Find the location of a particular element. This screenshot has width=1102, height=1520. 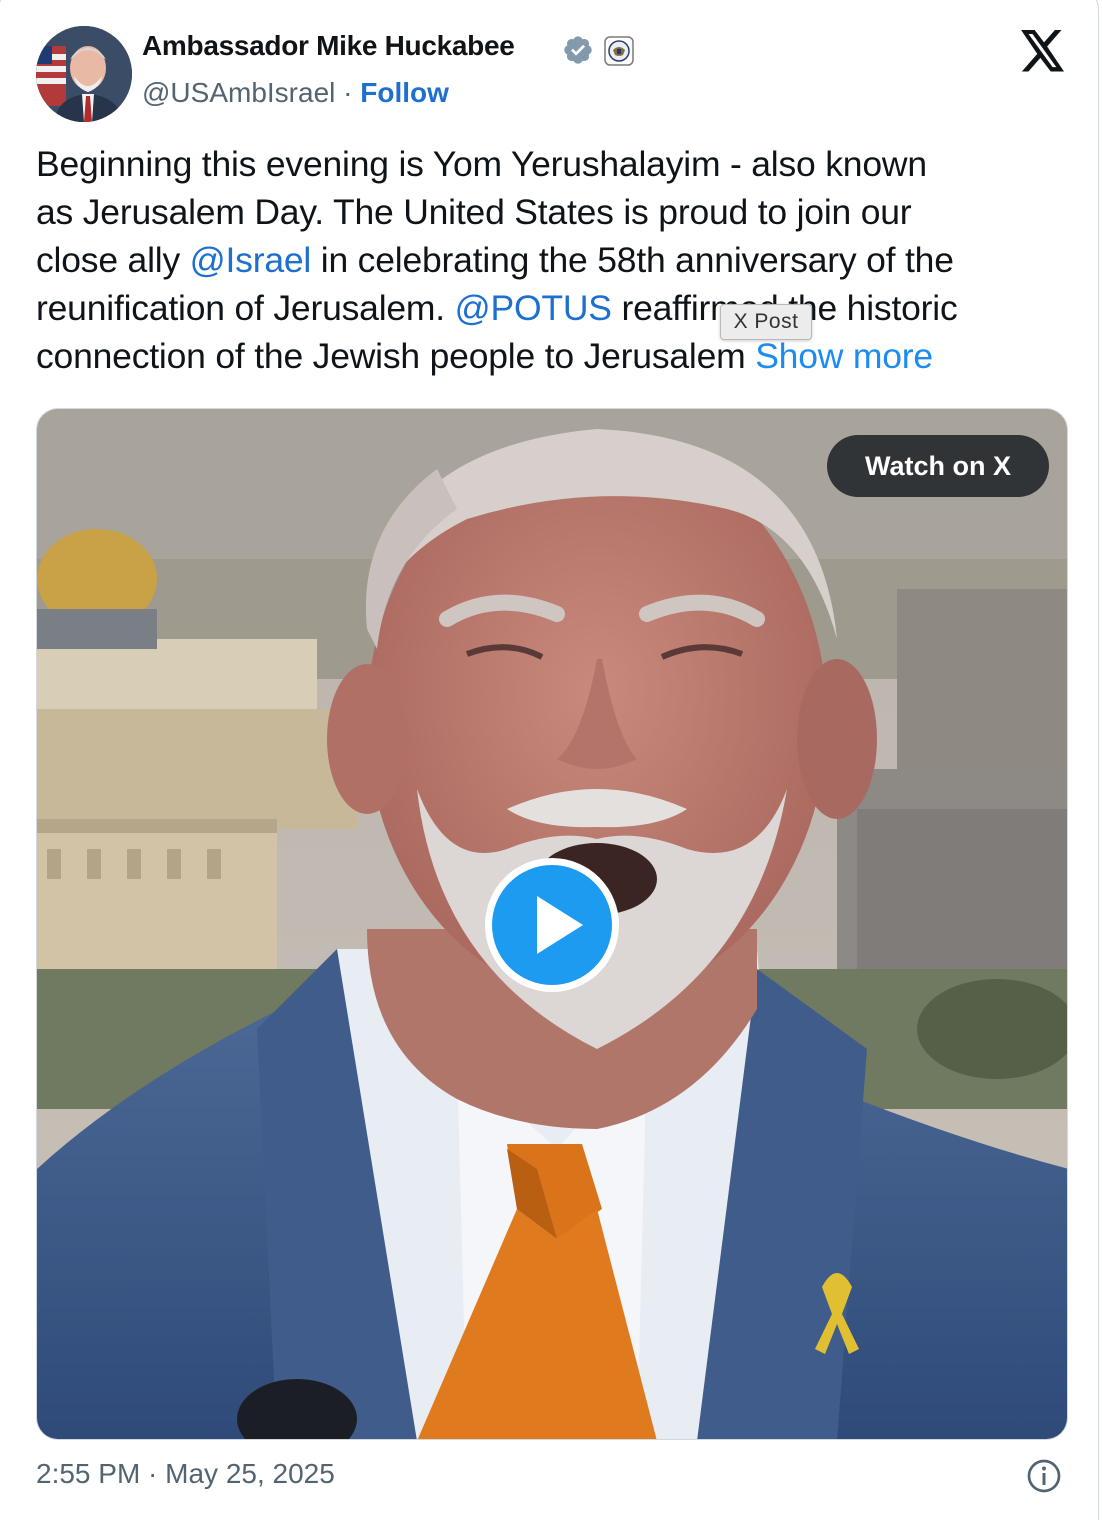

post-text-segment: close ally is located at coordinates (113, 260).